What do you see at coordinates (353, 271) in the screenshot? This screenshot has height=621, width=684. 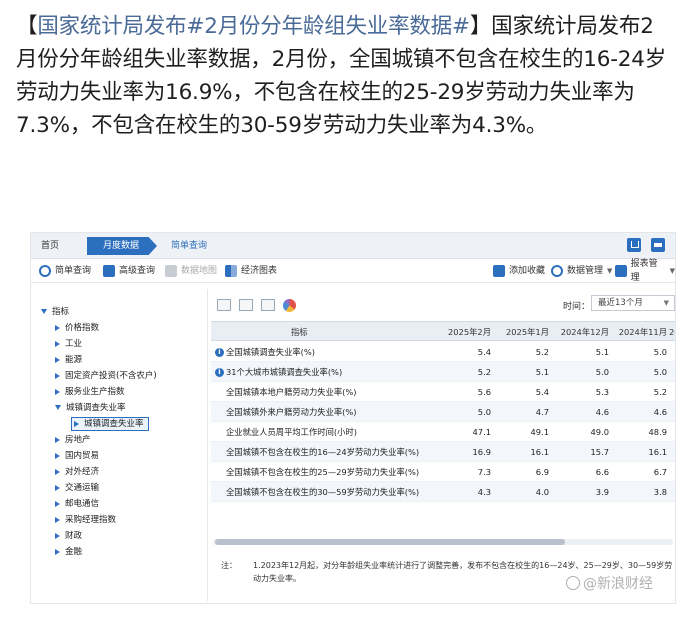 I see `toolbar: 简单查询 高级查询 数据地图 经济图表 添加收藏 数据管理 ▼ 报表管理 ▼` at bounding box center [353, 271].